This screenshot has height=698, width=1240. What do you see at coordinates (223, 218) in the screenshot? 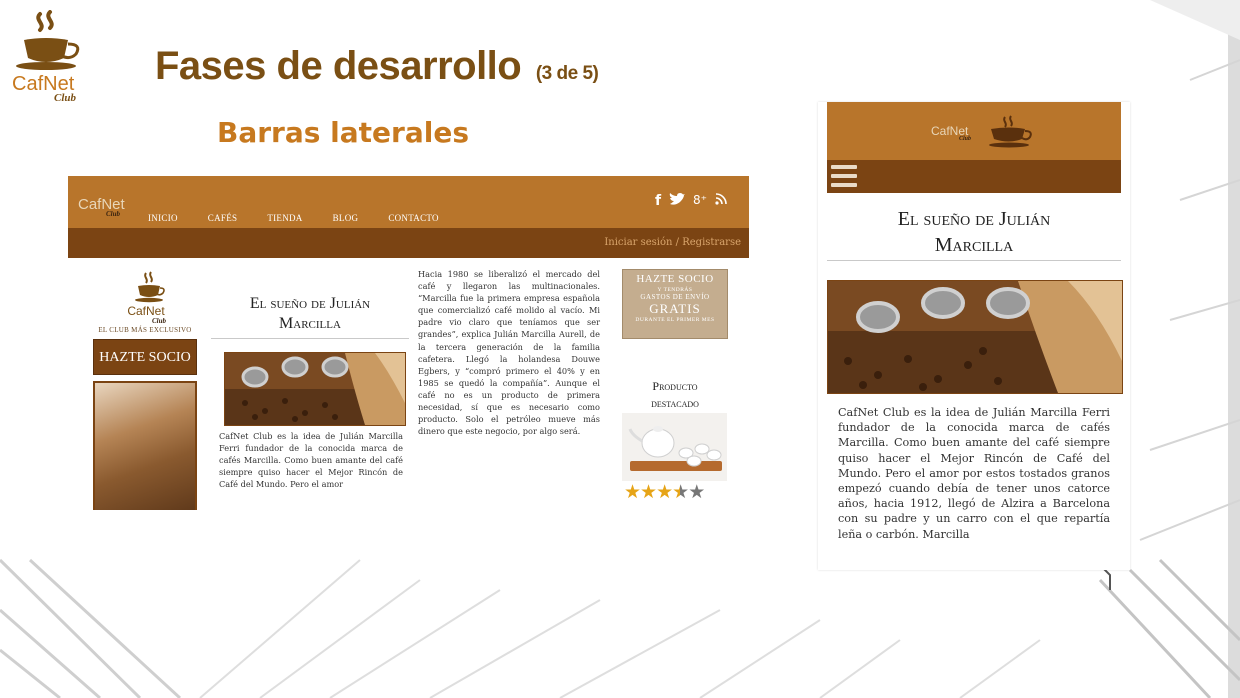
I see `menu-item-cafes: Cafés` at bounding box center [223, 218].